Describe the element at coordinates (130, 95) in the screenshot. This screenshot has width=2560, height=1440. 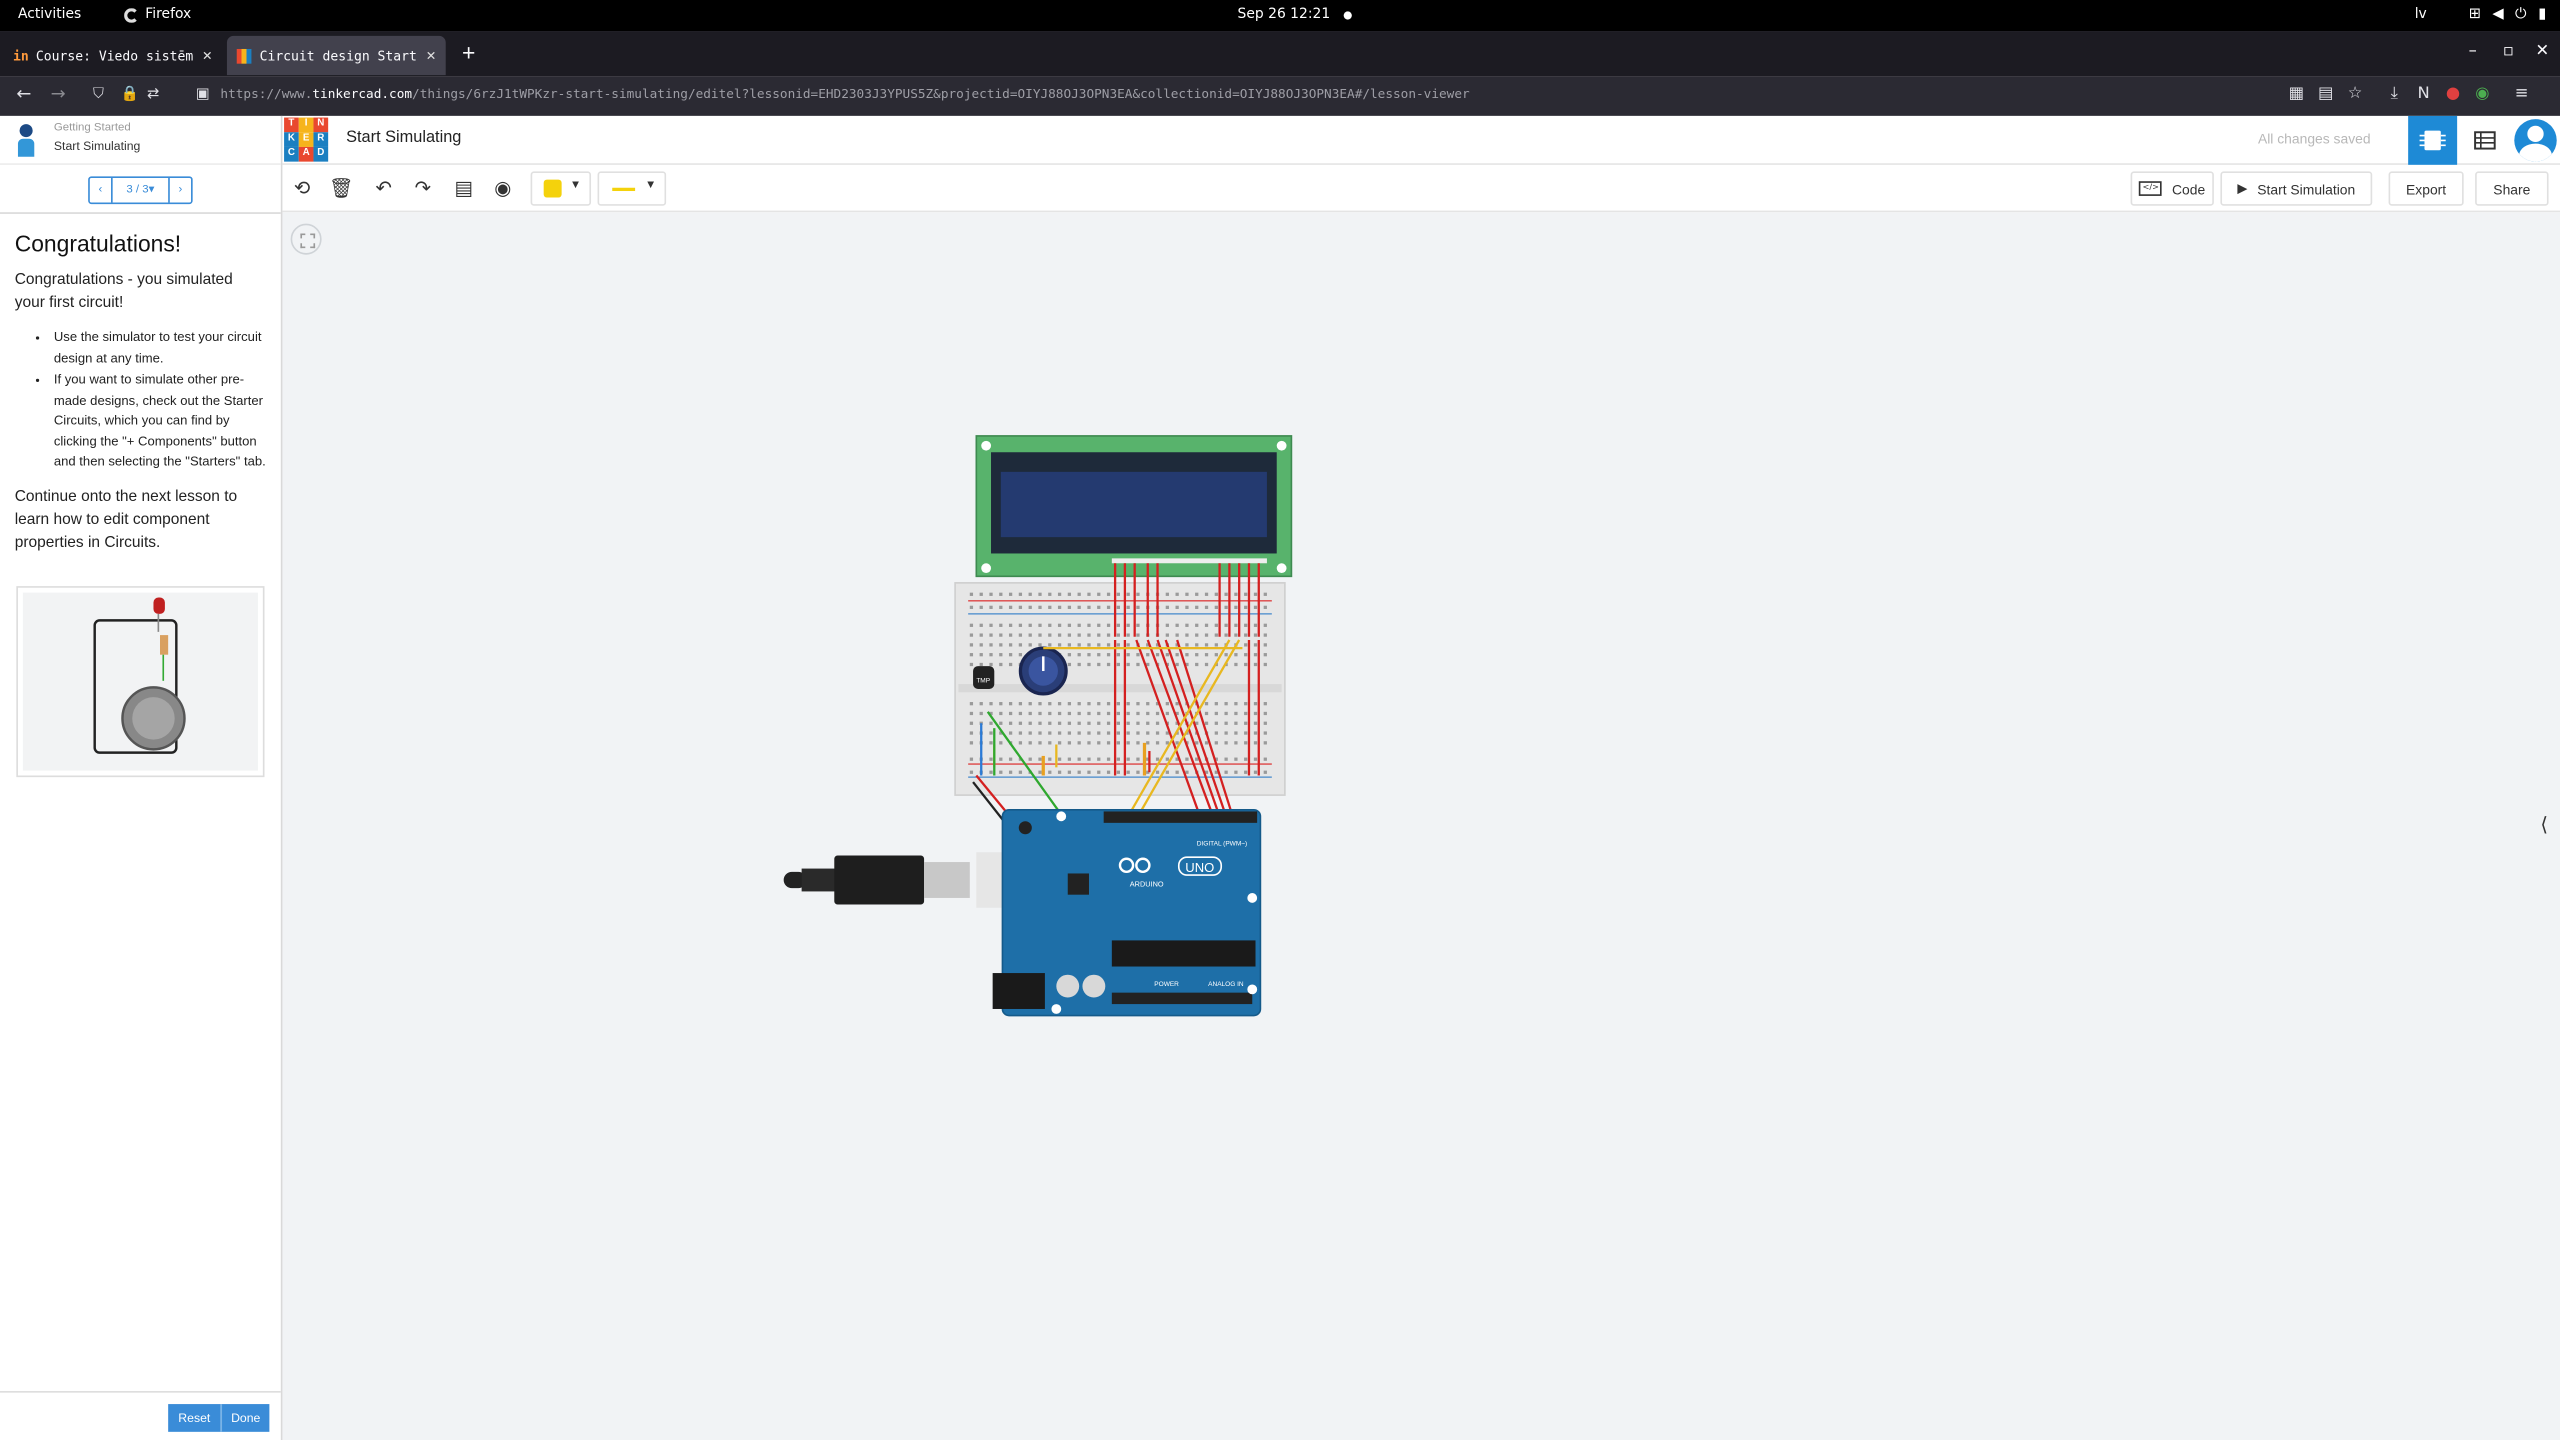
I see `lock-icon: 🔒` at that location.